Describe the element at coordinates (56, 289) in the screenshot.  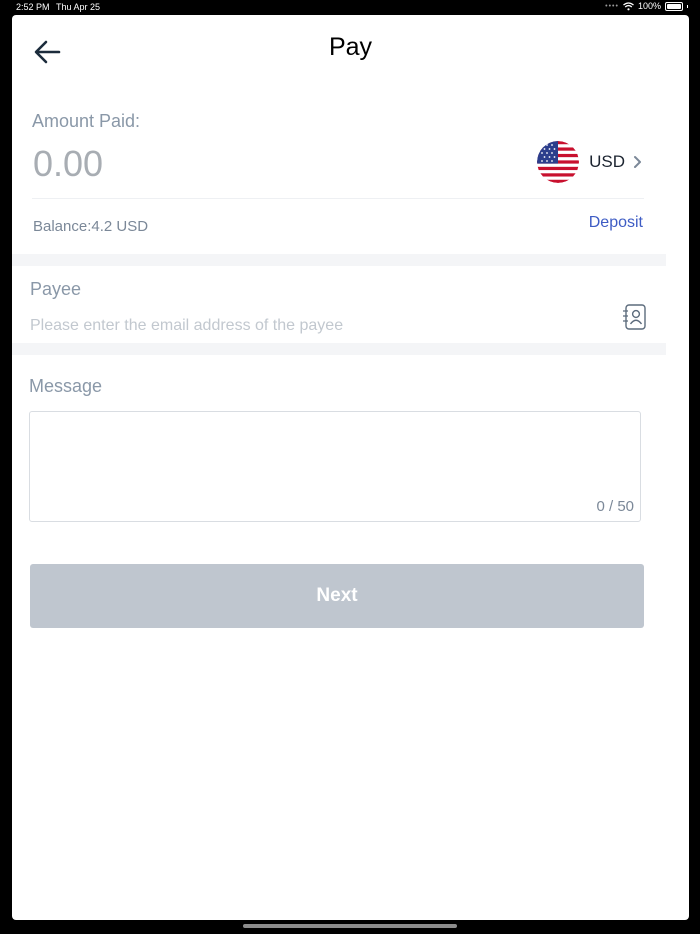
I see `payee-label: Payee` at that location.